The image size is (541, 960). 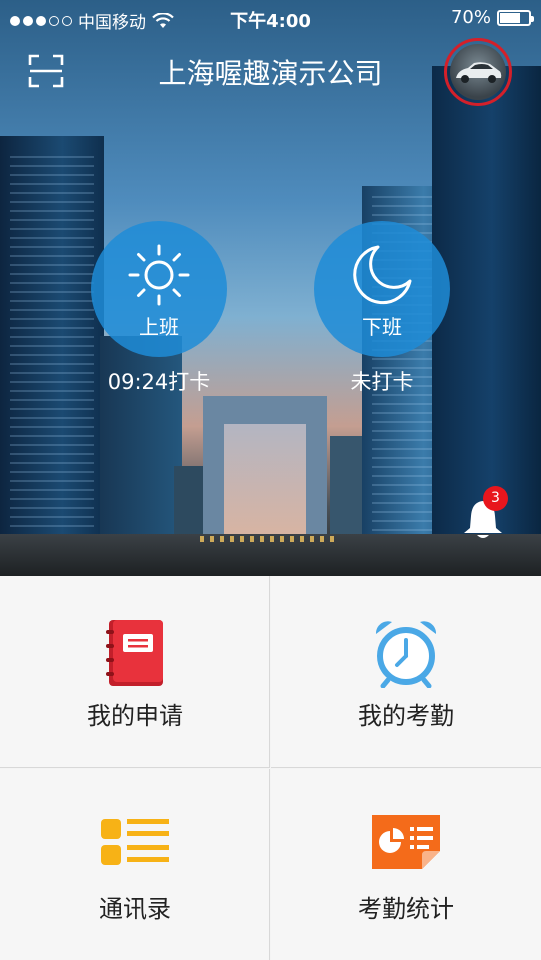 I want to click on clock-in-button: 上班, so click(x=159, y=289).